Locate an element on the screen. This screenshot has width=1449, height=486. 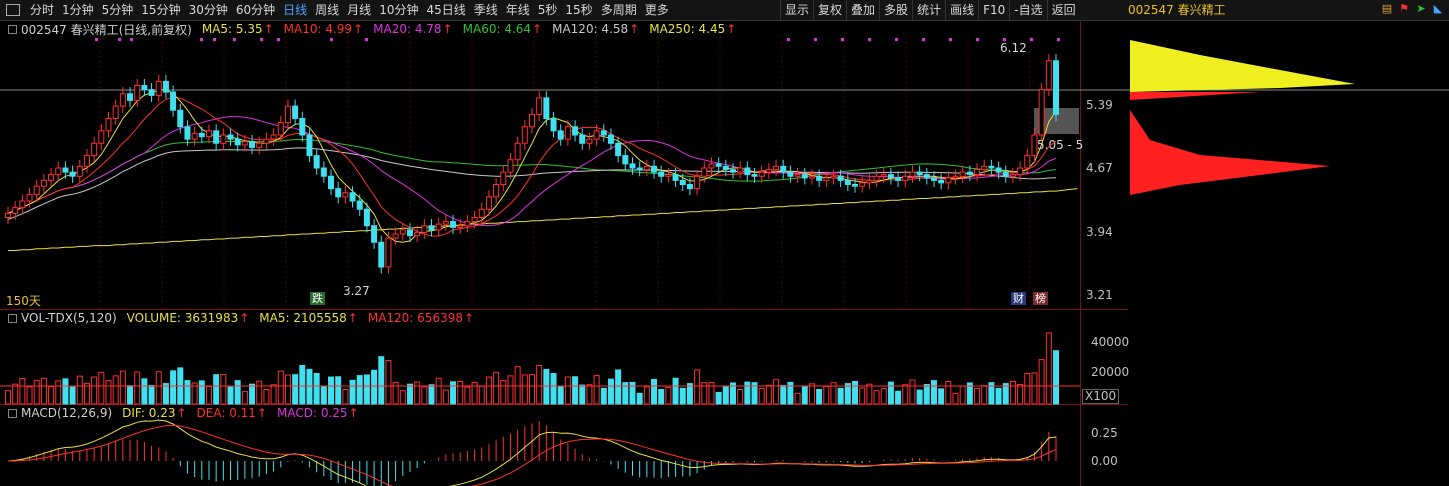
profile-upper is located at coordinates (1242, 66).